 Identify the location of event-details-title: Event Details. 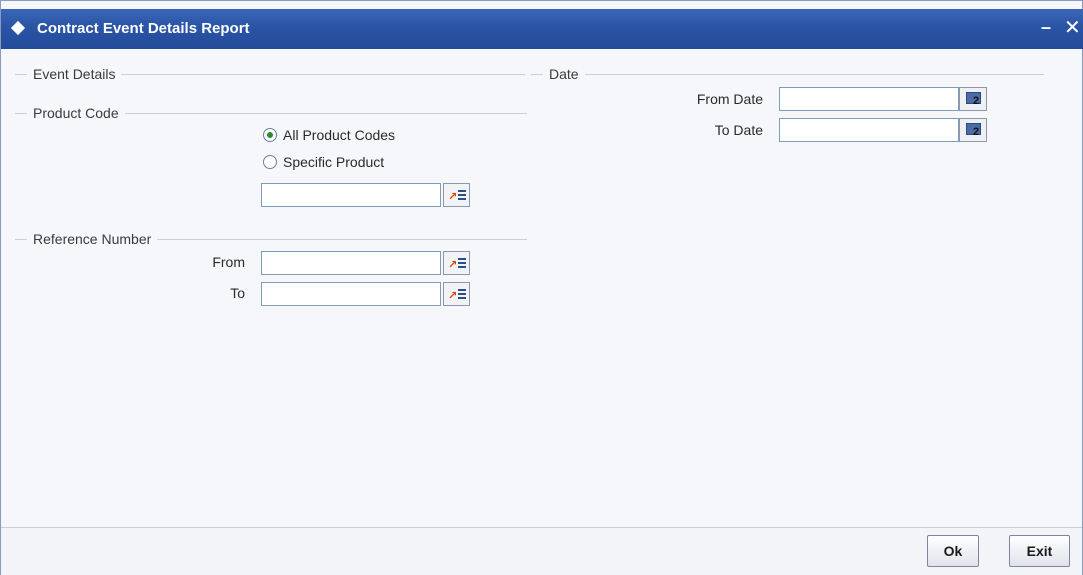
(74, 74).